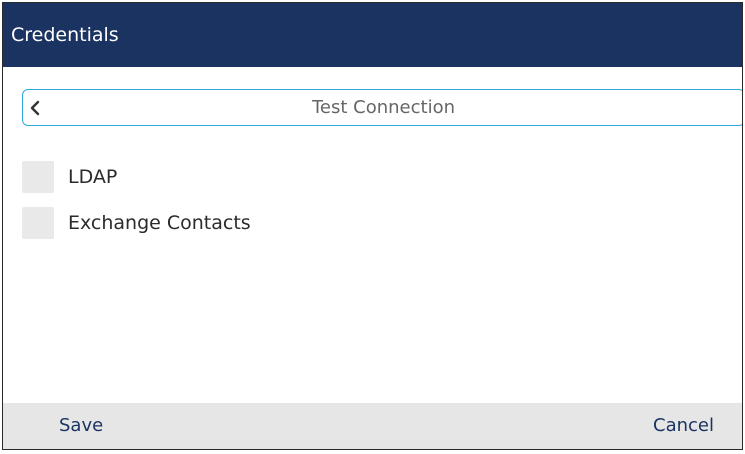 This screenshot has width=745, height=454. I want to click on ldap-checkbox, so click(38, 177).